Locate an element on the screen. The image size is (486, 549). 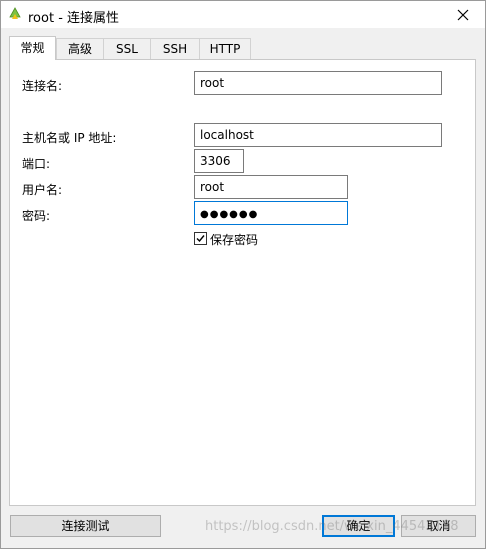
title-bar: root - 连接属性 is located at coordinates (243, 14).